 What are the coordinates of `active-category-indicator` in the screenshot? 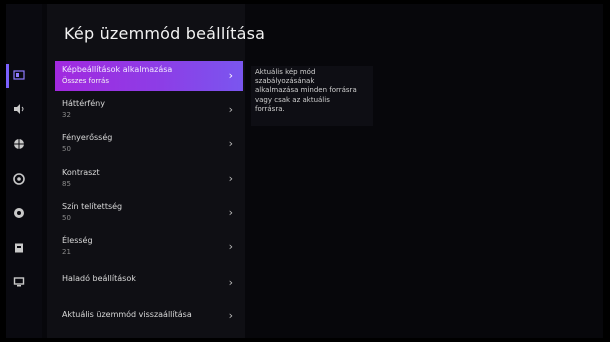 It's located at (7, 76).